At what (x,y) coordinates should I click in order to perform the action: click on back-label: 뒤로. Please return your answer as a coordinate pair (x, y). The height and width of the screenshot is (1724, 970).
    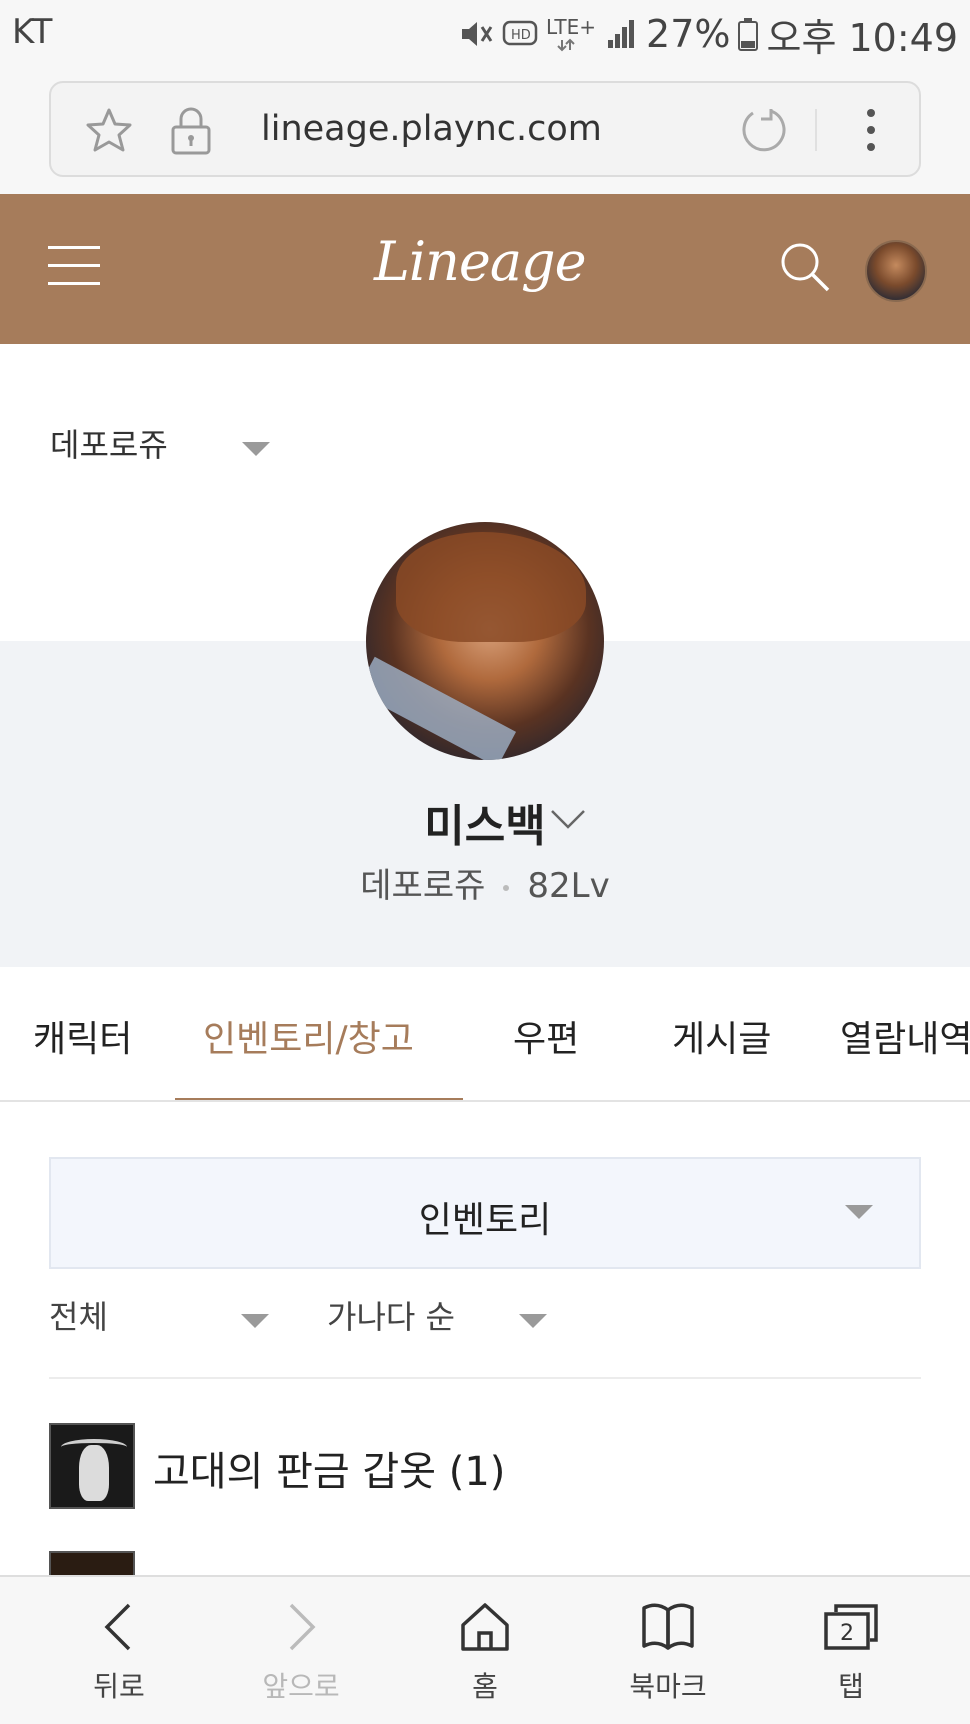
    Looking at the image, I should click on (119, 1686).